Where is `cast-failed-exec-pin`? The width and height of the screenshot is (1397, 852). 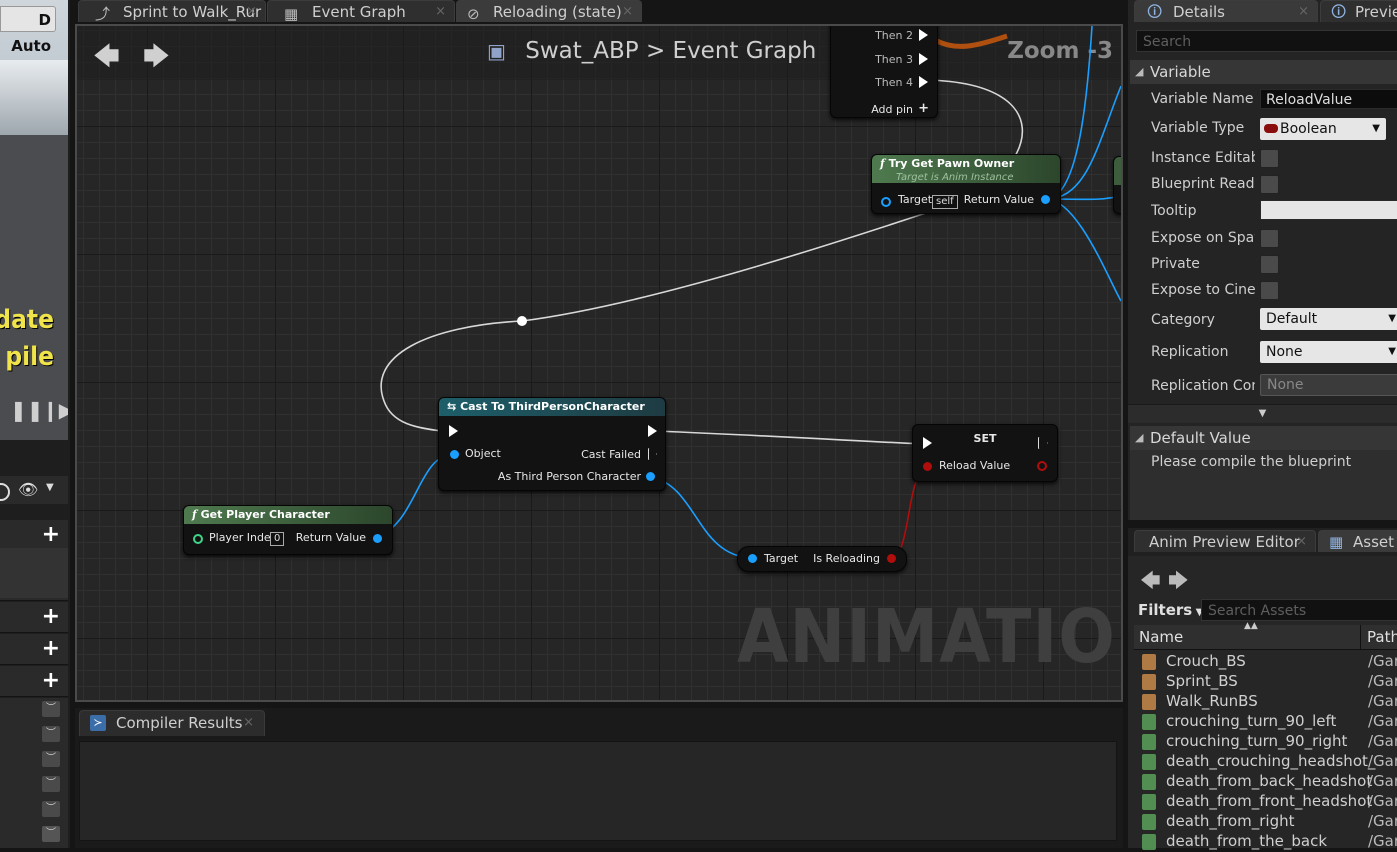 cast-failed-exec-pin is located at coordinates (652, 454).